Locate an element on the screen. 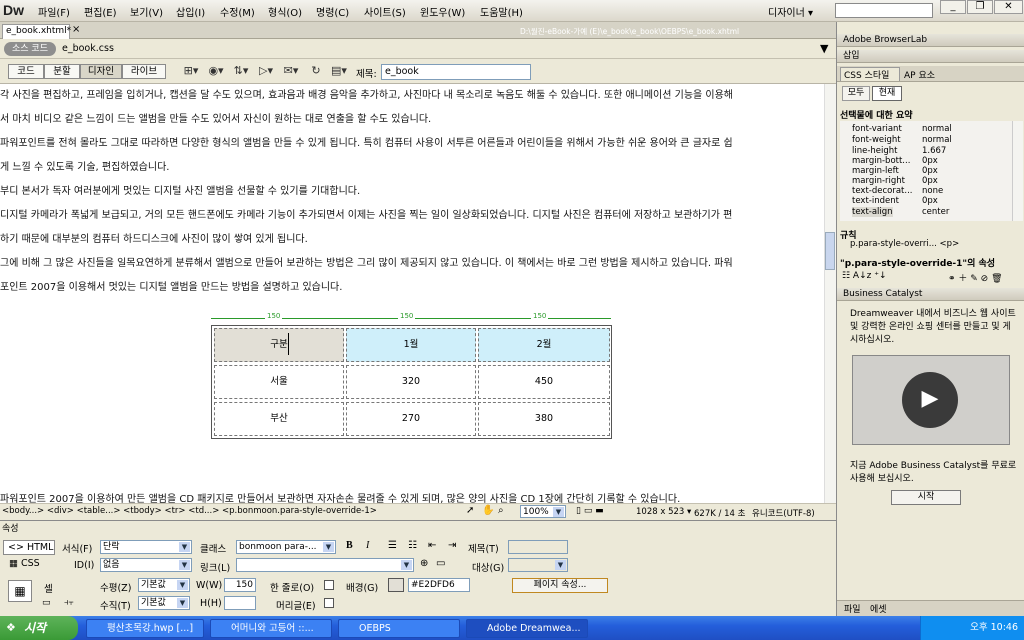 The height and width of the screenshot is (640, 1024). table-cell: 450 is located at coordinates (544, 382).